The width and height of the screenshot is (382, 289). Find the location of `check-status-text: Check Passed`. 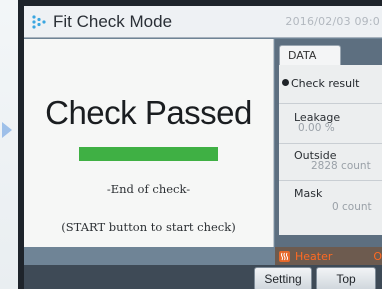

check-status-text: Check Passed is located at coordinates (148, 112).